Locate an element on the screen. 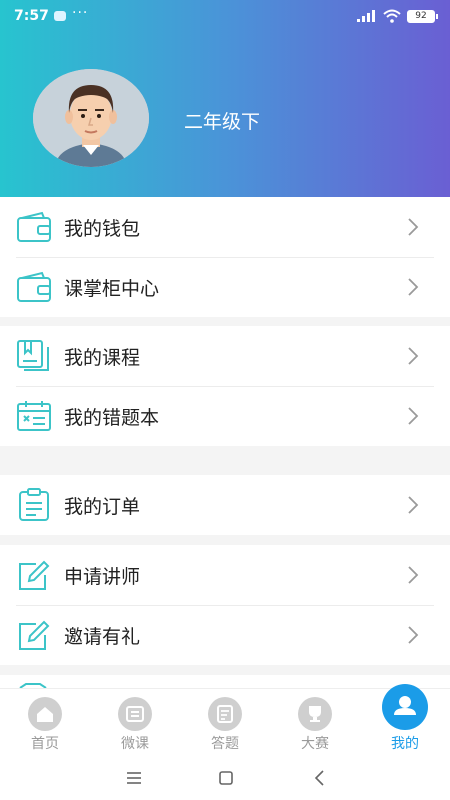  avatar-illustration is located at coordinates (91, 118).